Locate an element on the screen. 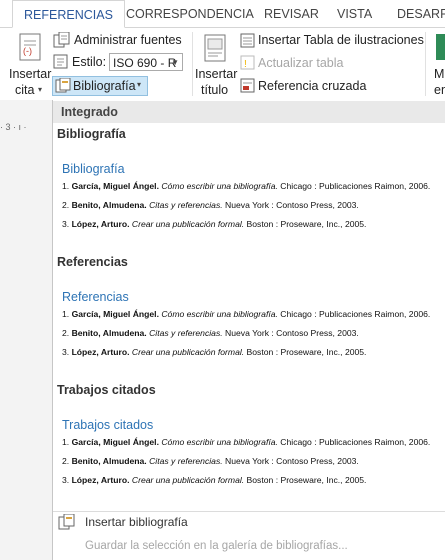  update-table-icon: ! is located at coordinates (247, 62).